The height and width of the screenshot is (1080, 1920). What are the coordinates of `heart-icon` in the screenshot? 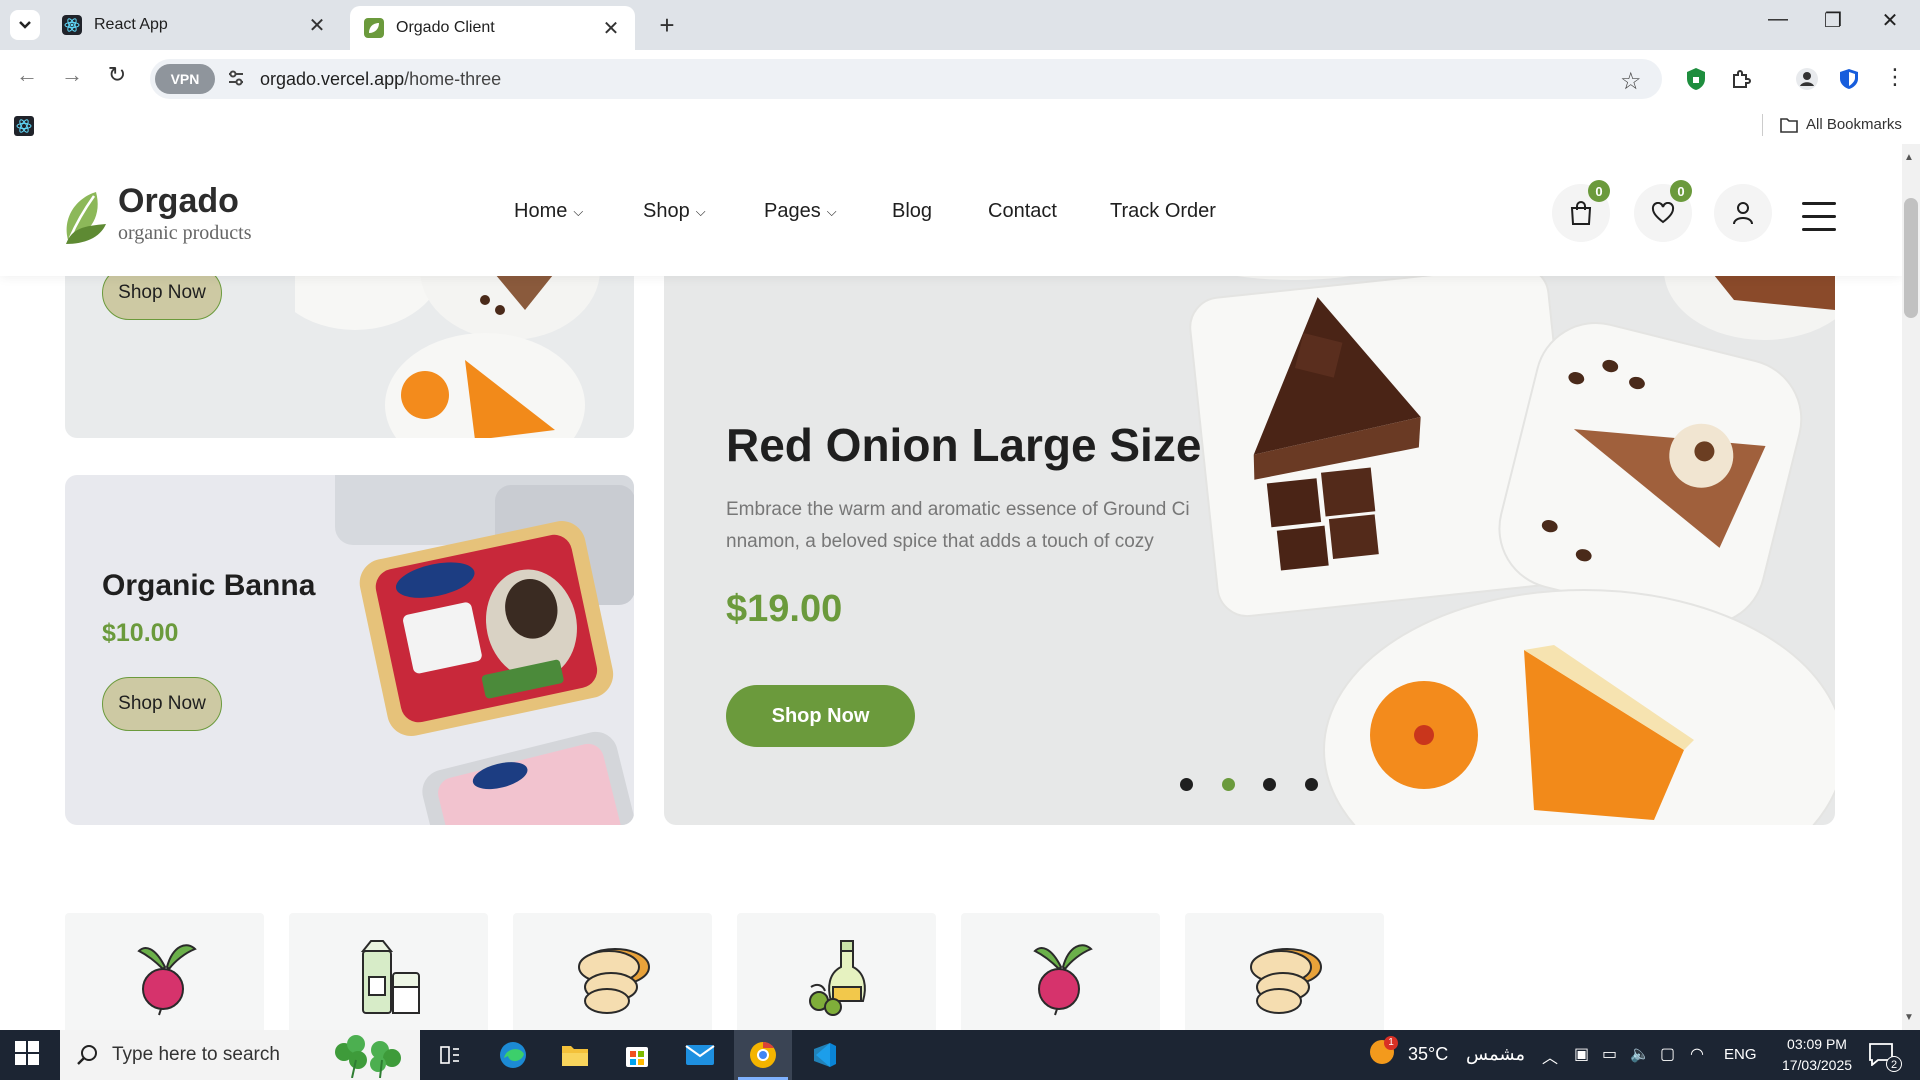 It's located at (1663, 213).